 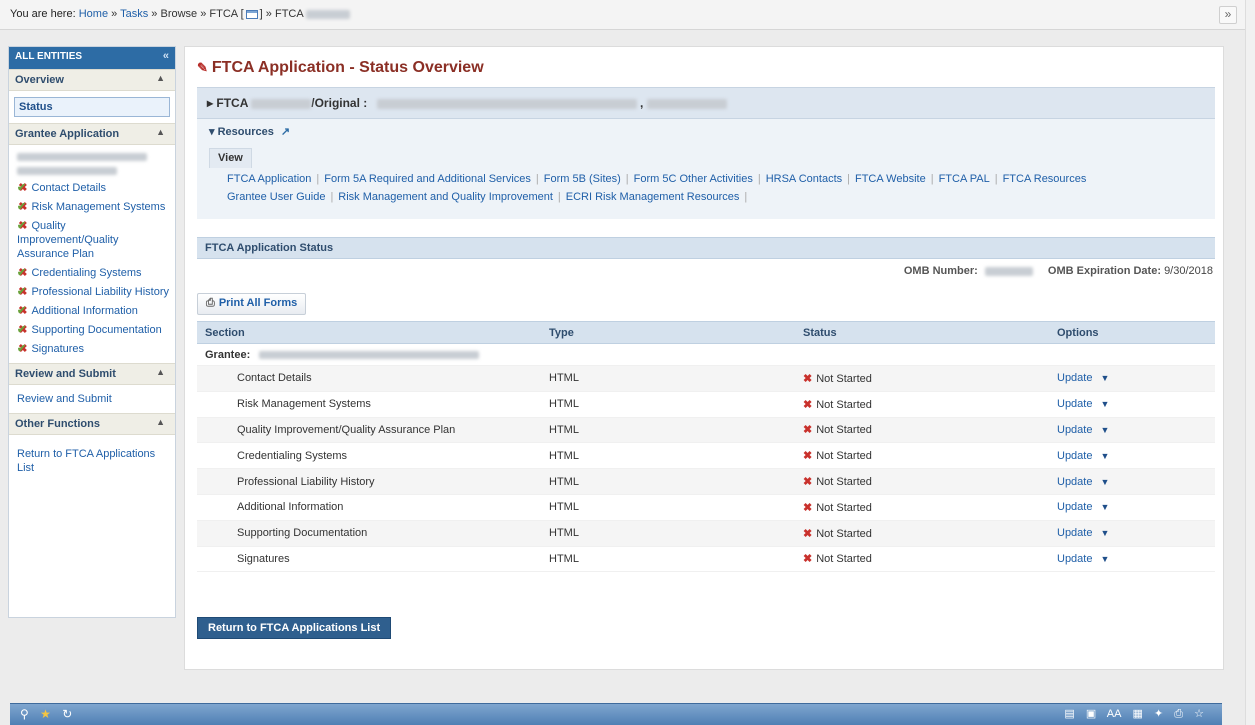 I want to click on sidebar-item-section: ✖ Supporting Documentation, so click(x=92, y=330).